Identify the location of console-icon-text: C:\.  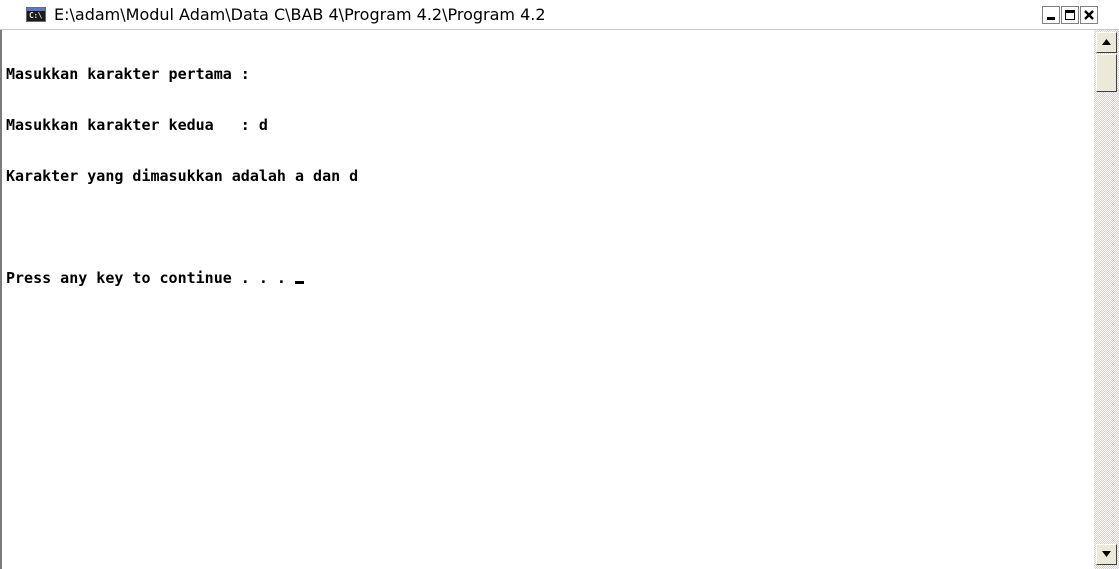
(35, 15).